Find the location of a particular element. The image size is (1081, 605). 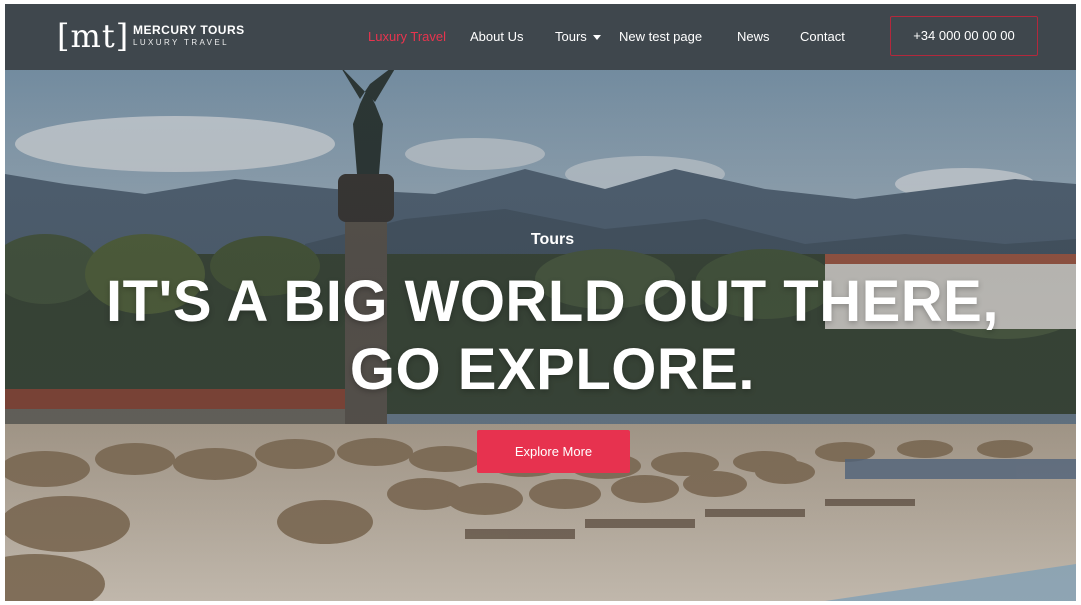

phone-button: +34 000 00 00 00 is located at coordinates (964, 36).